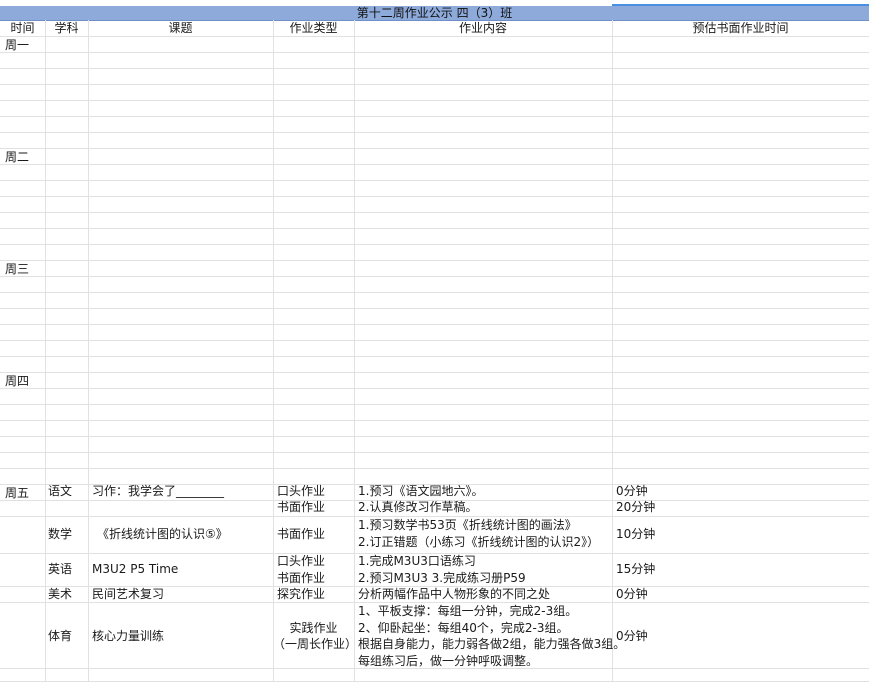 The height and width of the screenshot is (682, 869). I want to click on english-time: 15分钟, so click(635, 569).